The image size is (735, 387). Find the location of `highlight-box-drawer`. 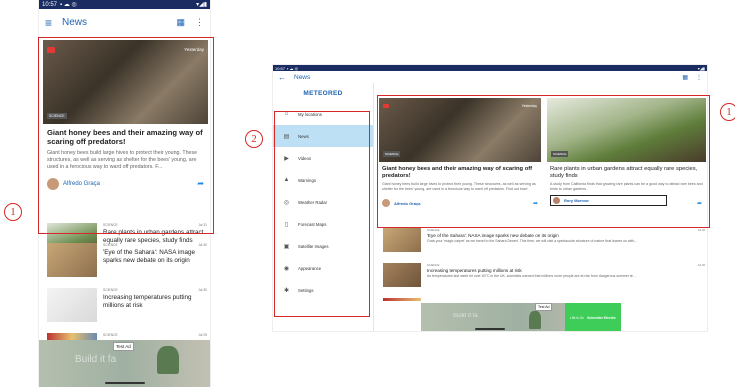

highlight-box-drawer is located at coordinates (322, 214).